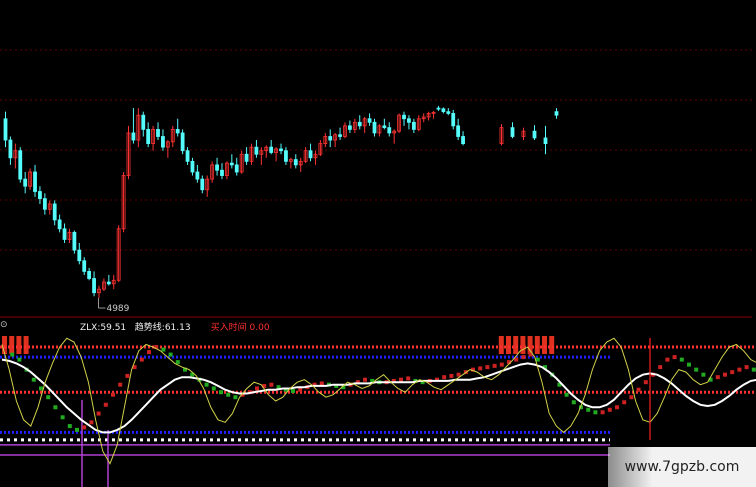  Describe the element at coordinates (240, 328) in the screenshot. I see `legend-buy-time: 买入时间 0.00` at that location.